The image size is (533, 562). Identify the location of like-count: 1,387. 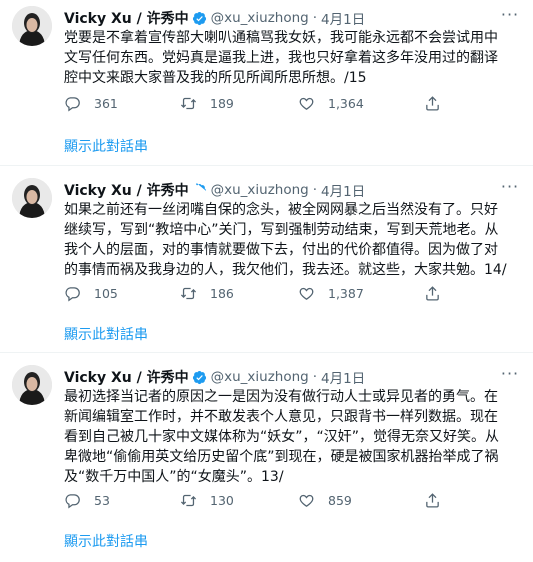
(346, 293).